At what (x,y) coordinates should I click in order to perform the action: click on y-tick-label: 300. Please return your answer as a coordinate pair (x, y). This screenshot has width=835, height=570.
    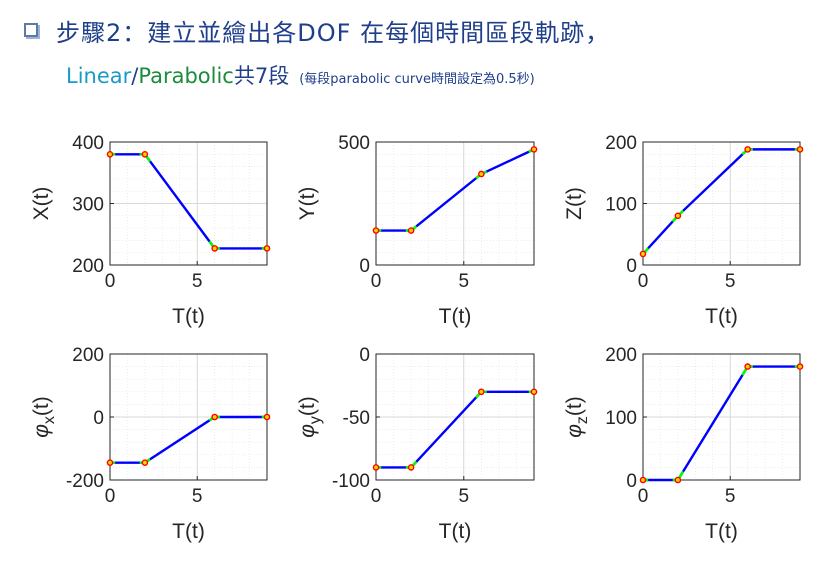
    Looking at the image, I should click on (88, 205).